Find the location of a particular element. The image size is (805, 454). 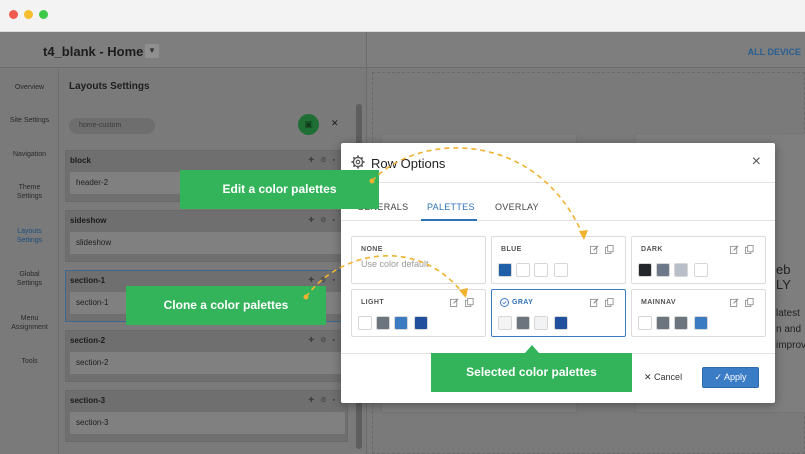

nav-item-navigation: Navigation is located at coordinates (29, 154).